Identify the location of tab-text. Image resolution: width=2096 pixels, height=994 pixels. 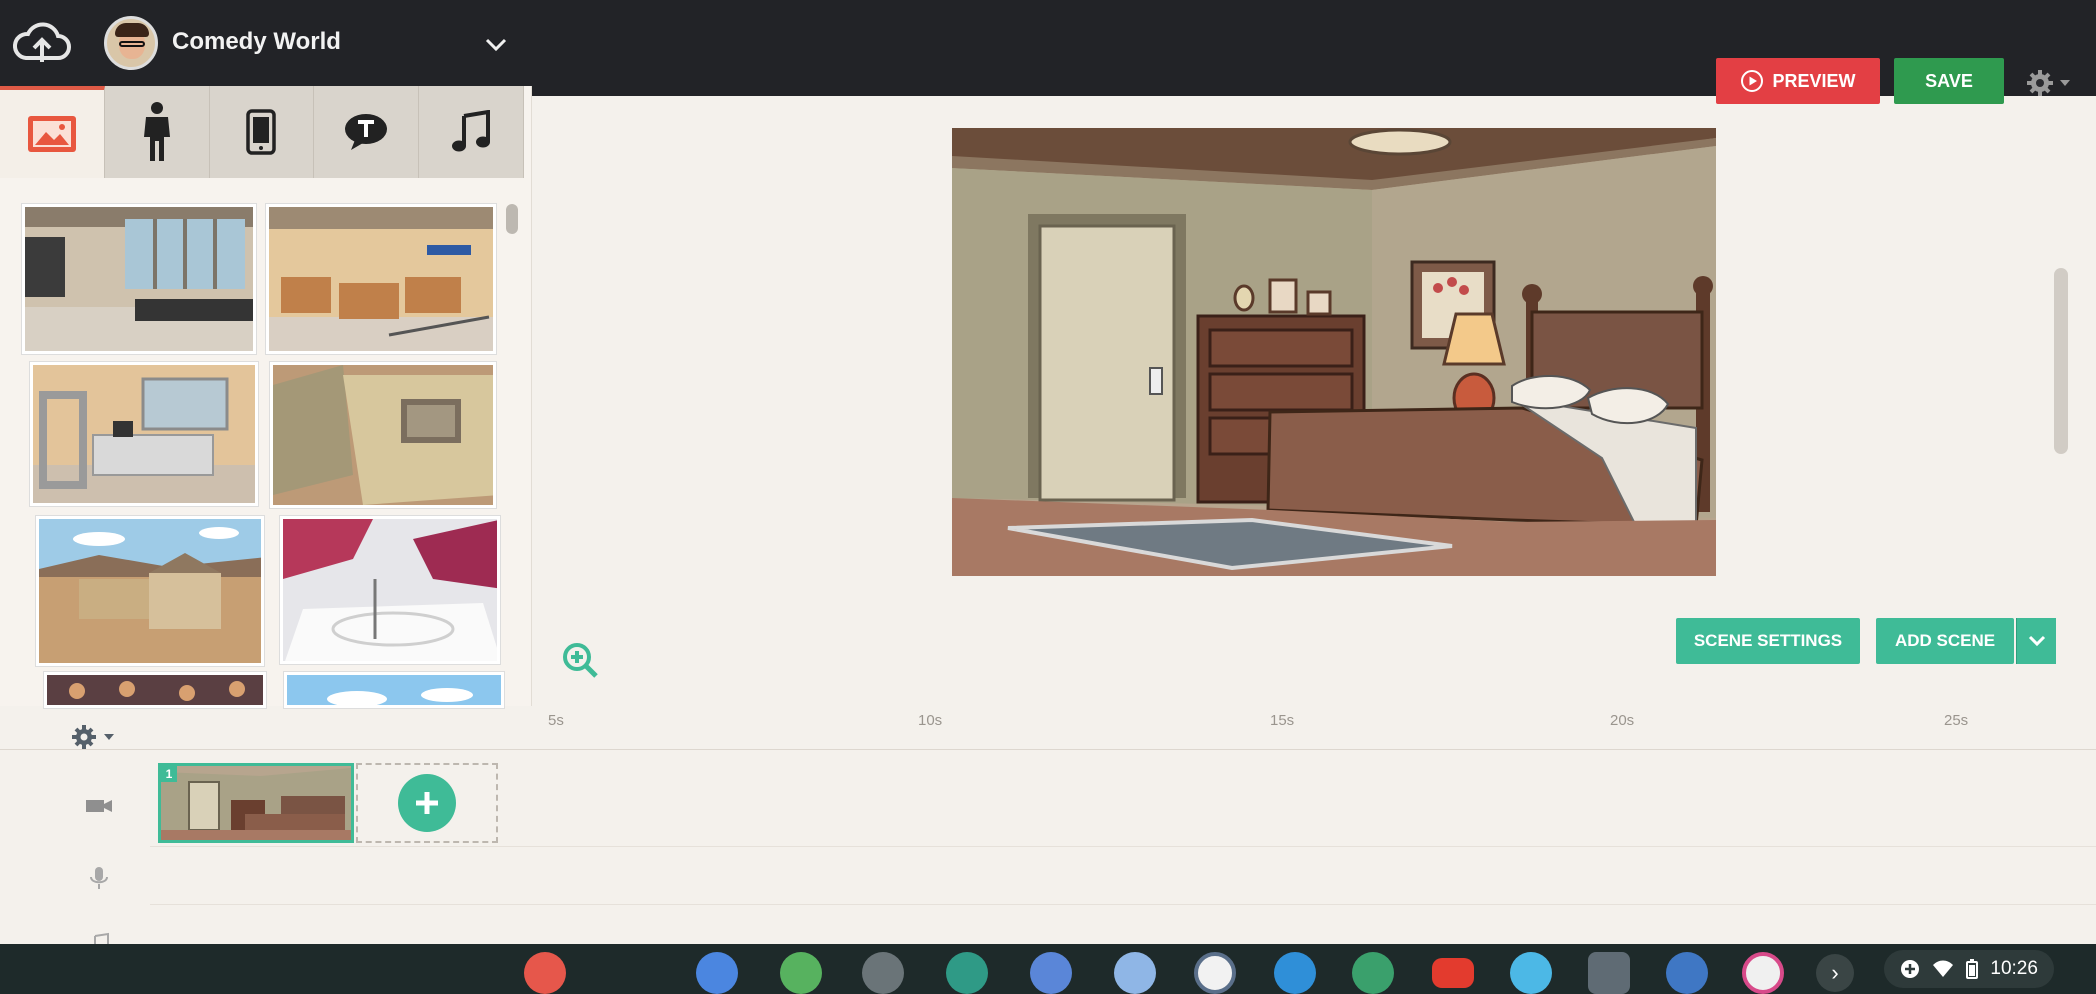
(367, 132).